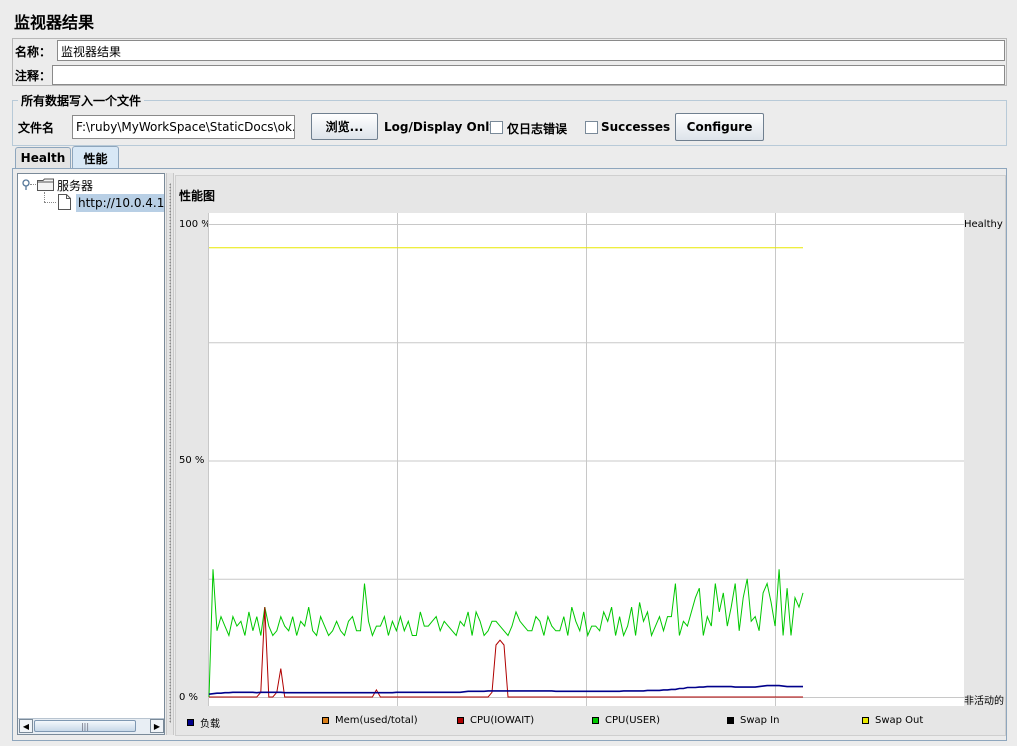 This screenshot has width=1017, height=746. Describe the element at coordinates (595, 720) in the screenshot. I see `legend-swatch-cpu-user` at that location.